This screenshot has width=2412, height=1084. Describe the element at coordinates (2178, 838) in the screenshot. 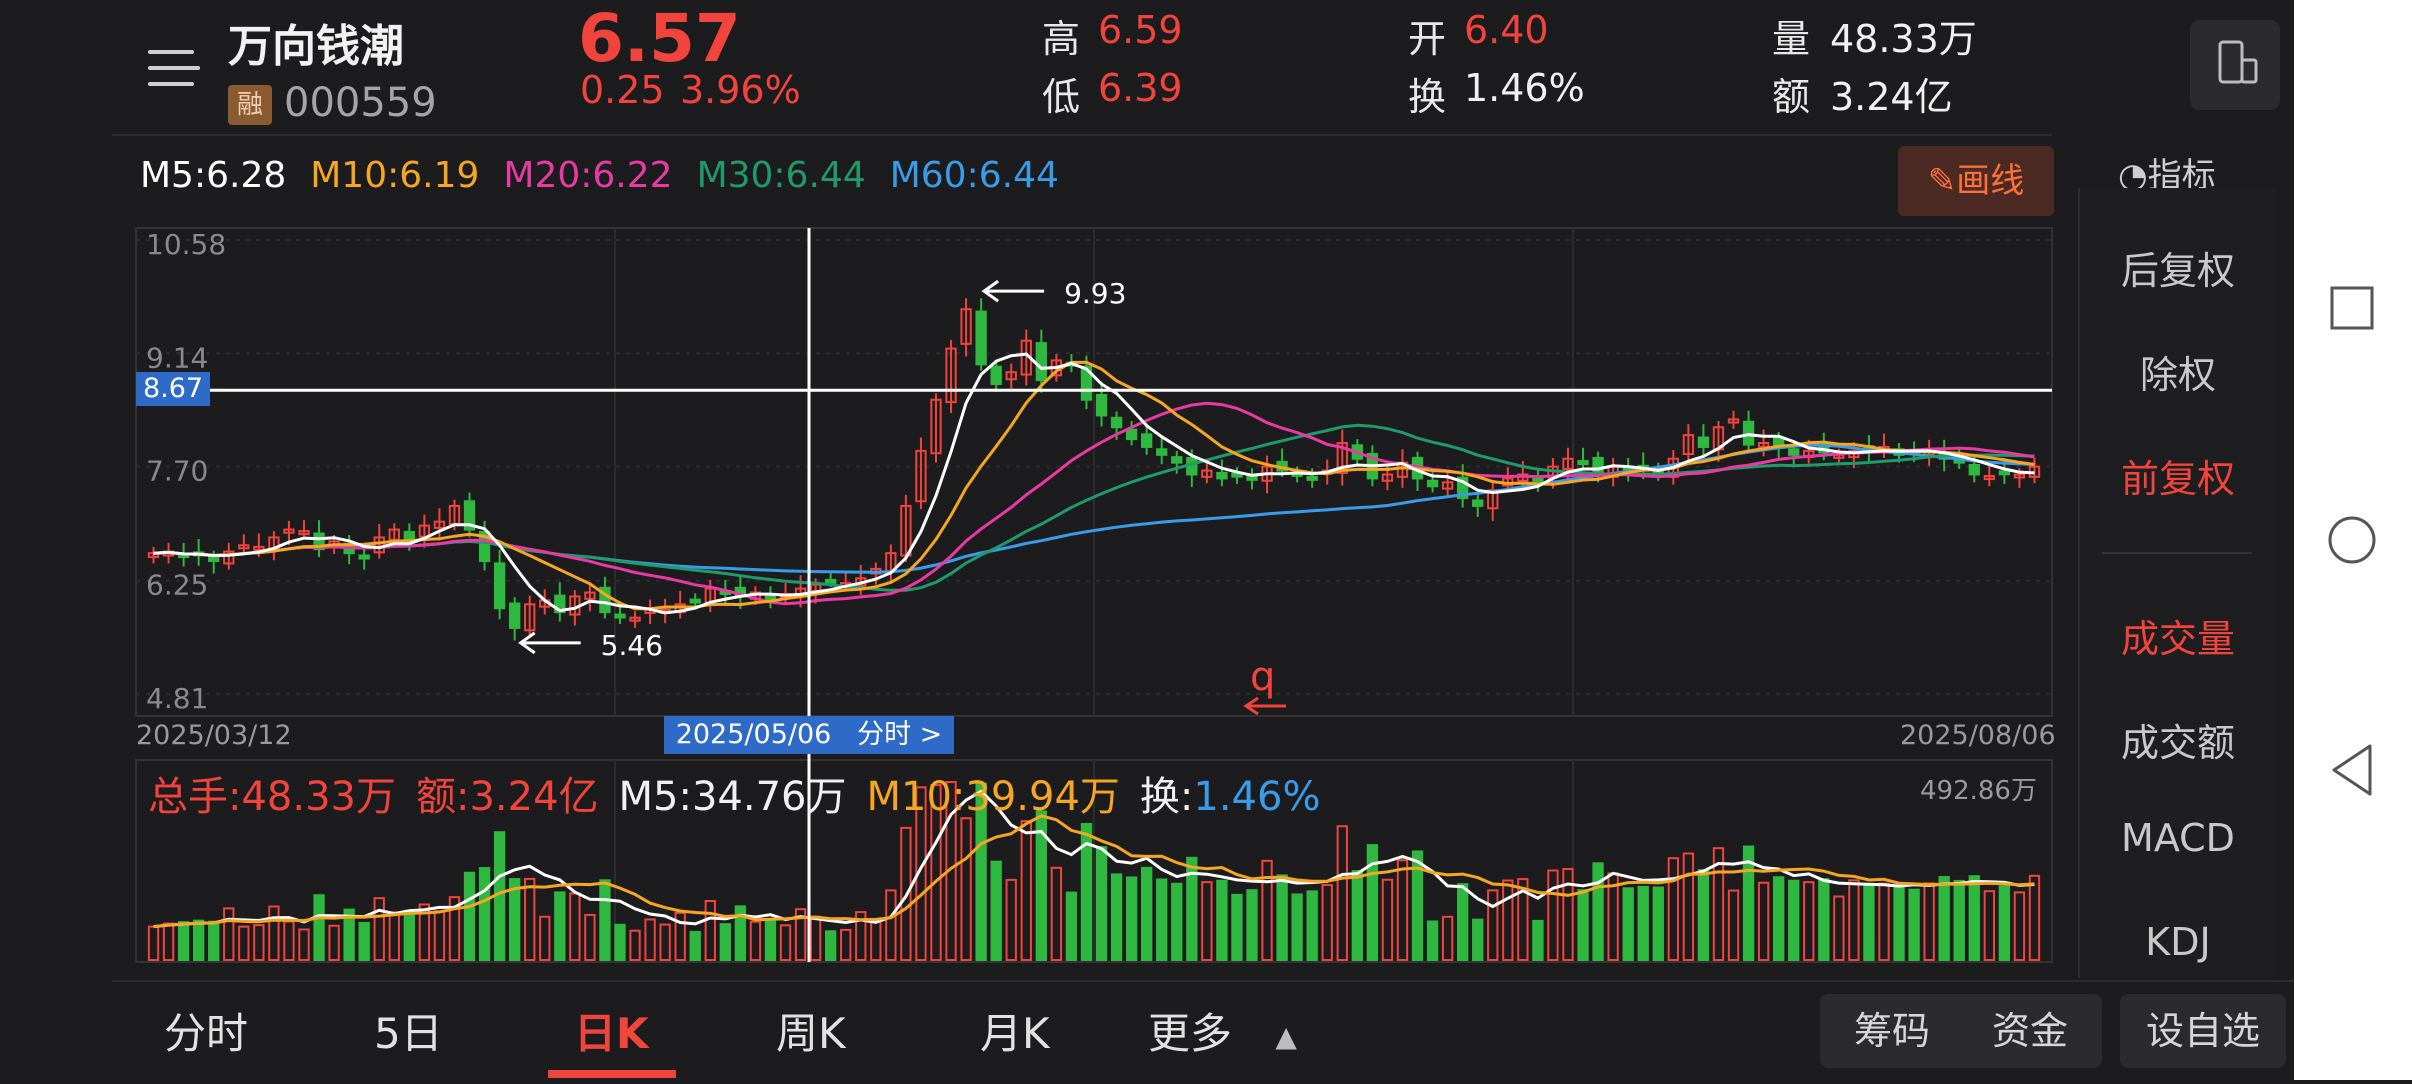

I see `side-item-macd: MACD` at that location.